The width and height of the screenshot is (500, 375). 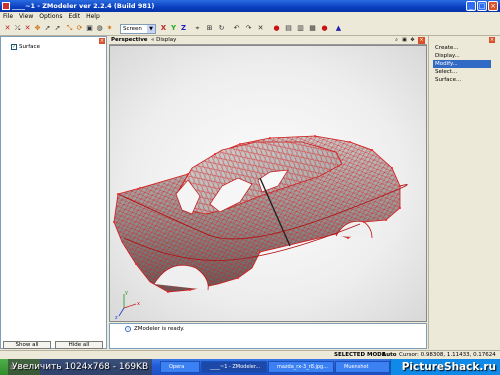 What do you see at coordinates (482, 6) in the screenshot?
I see `maximize-button: □` at bounding box center [482, 6].